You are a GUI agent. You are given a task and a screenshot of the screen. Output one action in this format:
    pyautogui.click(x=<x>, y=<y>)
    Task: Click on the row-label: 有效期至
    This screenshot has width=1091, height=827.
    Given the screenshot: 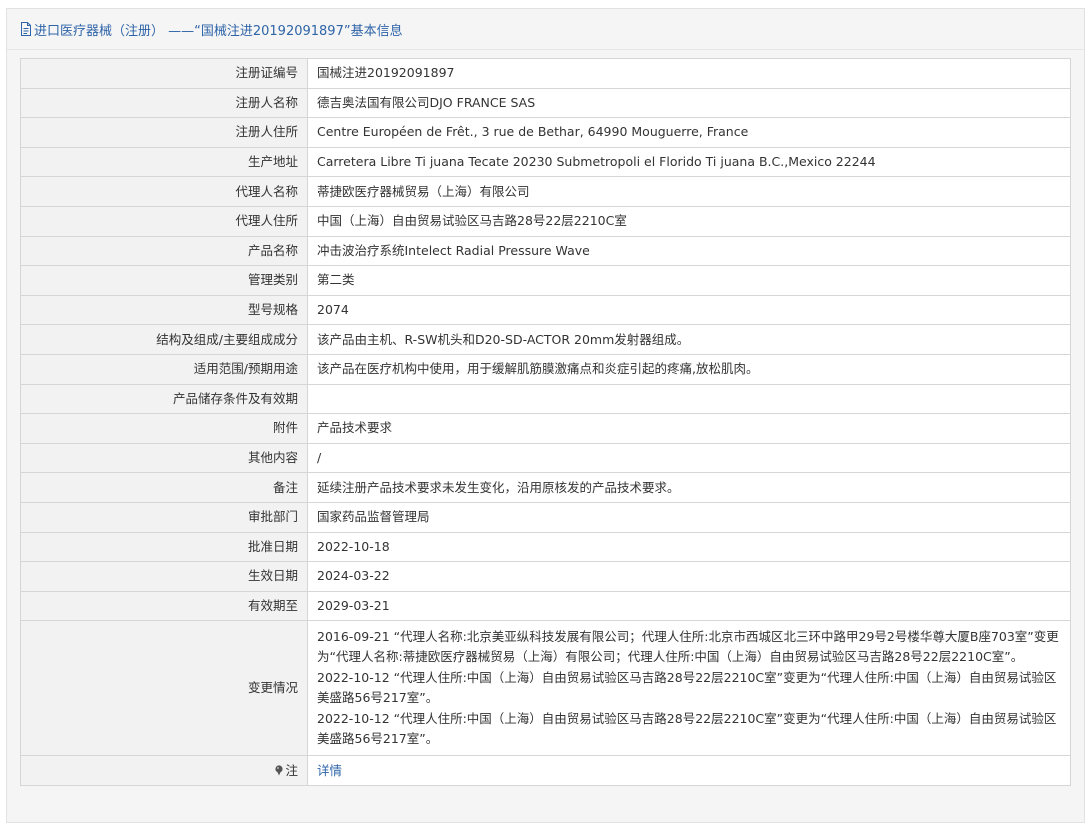 What is the action you would take?
    pyautogui.click(x=164, y=606)
    